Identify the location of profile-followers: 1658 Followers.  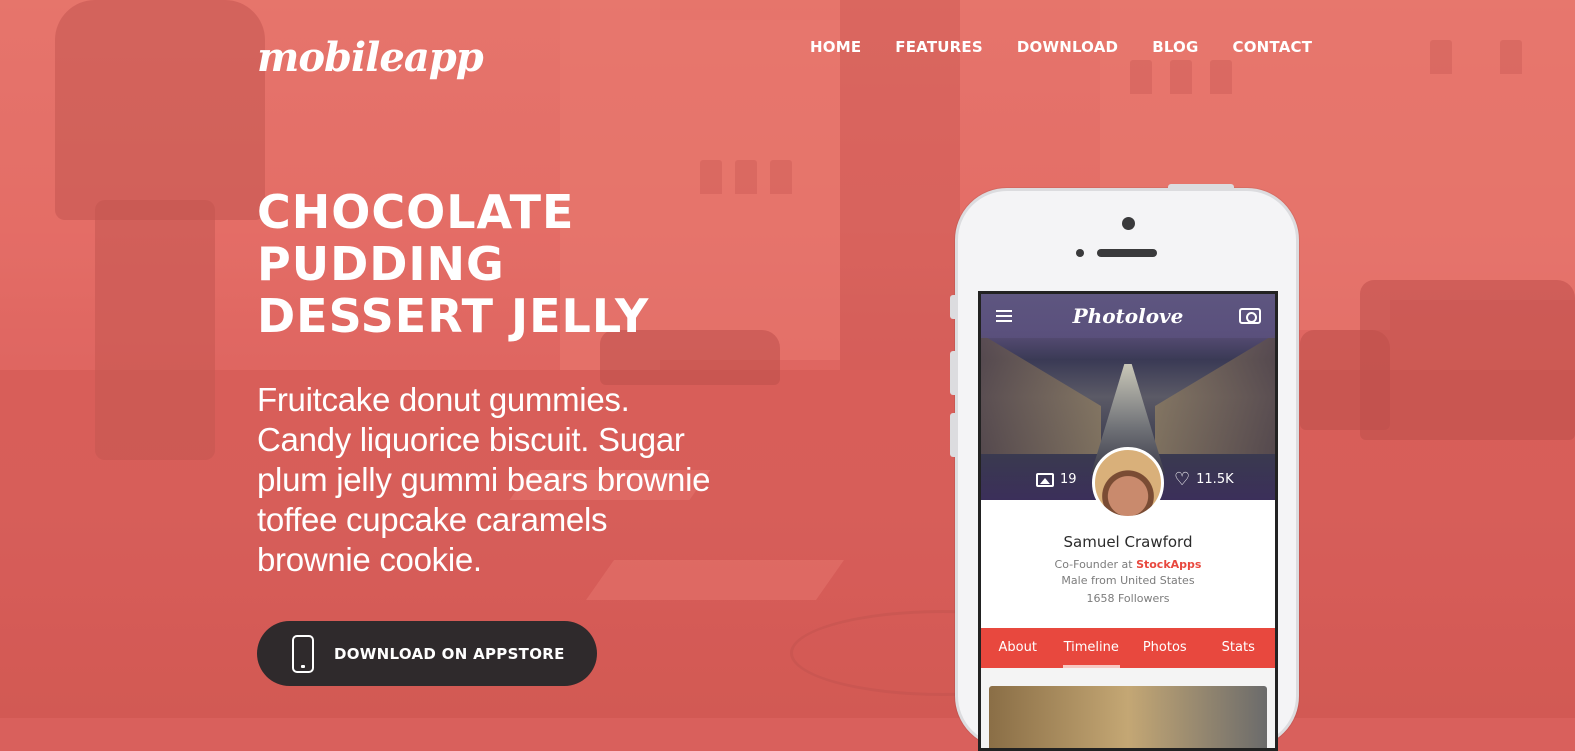
(1128, 598).